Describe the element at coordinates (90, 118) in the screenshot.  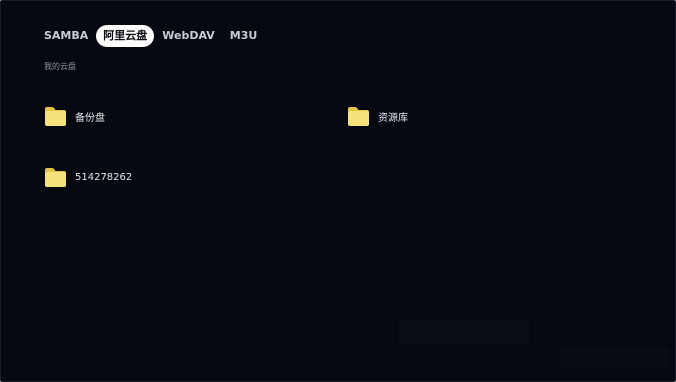
I see `folder-label: 备份盘` at that location.